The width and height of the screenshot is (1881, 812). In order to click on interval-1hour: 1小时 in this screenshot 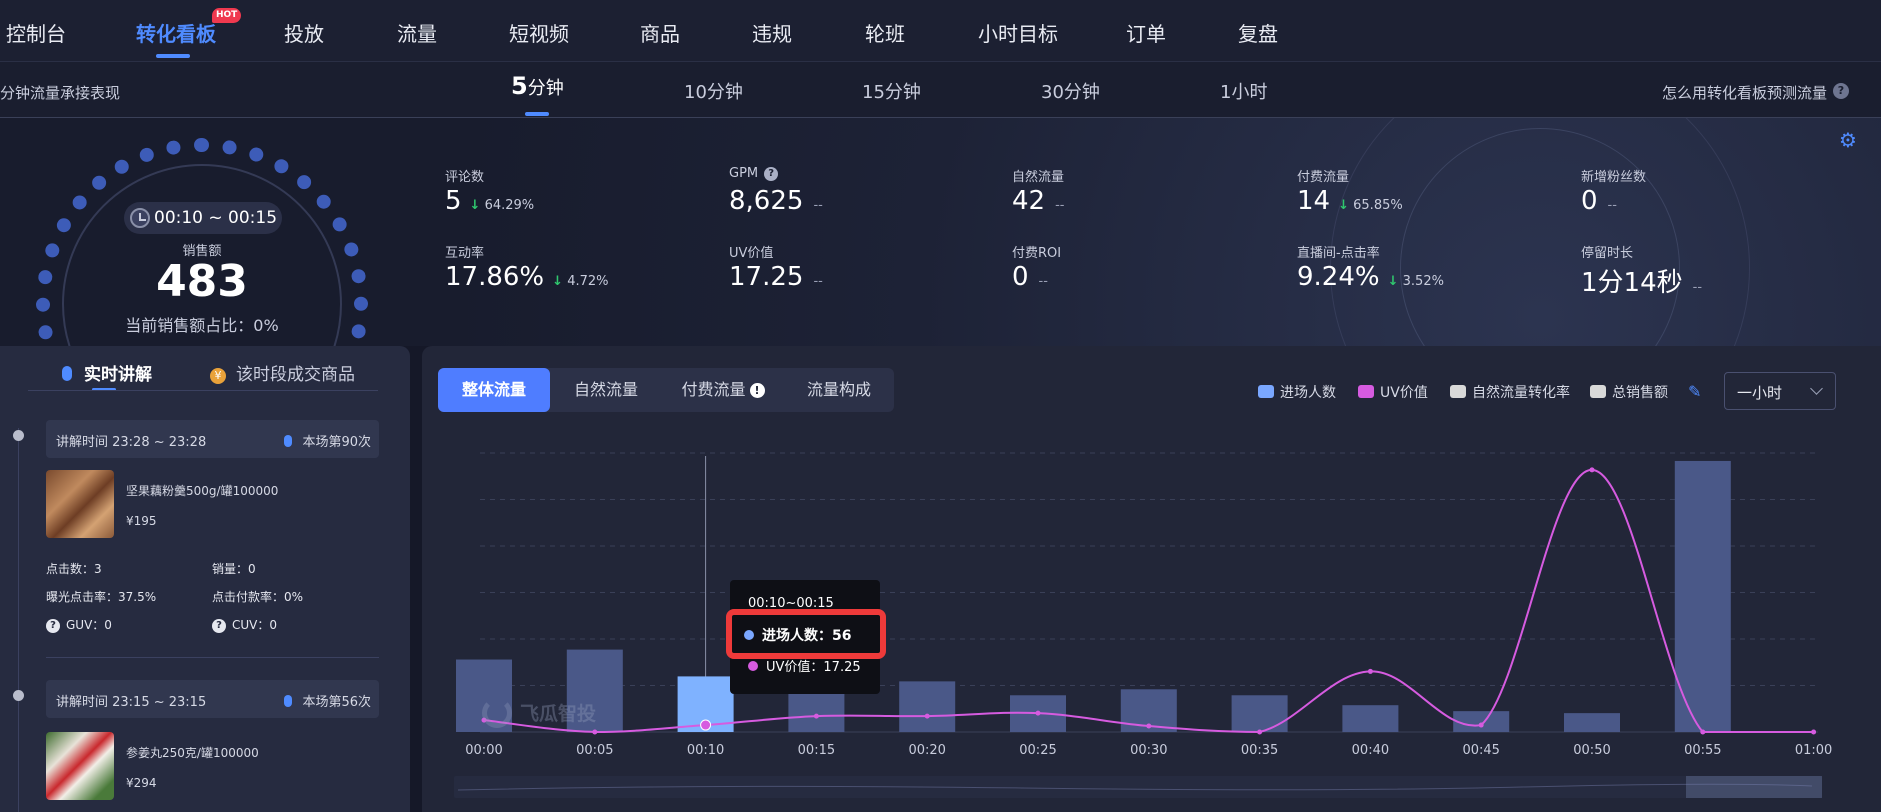, I will do `click(1243, 91)`.